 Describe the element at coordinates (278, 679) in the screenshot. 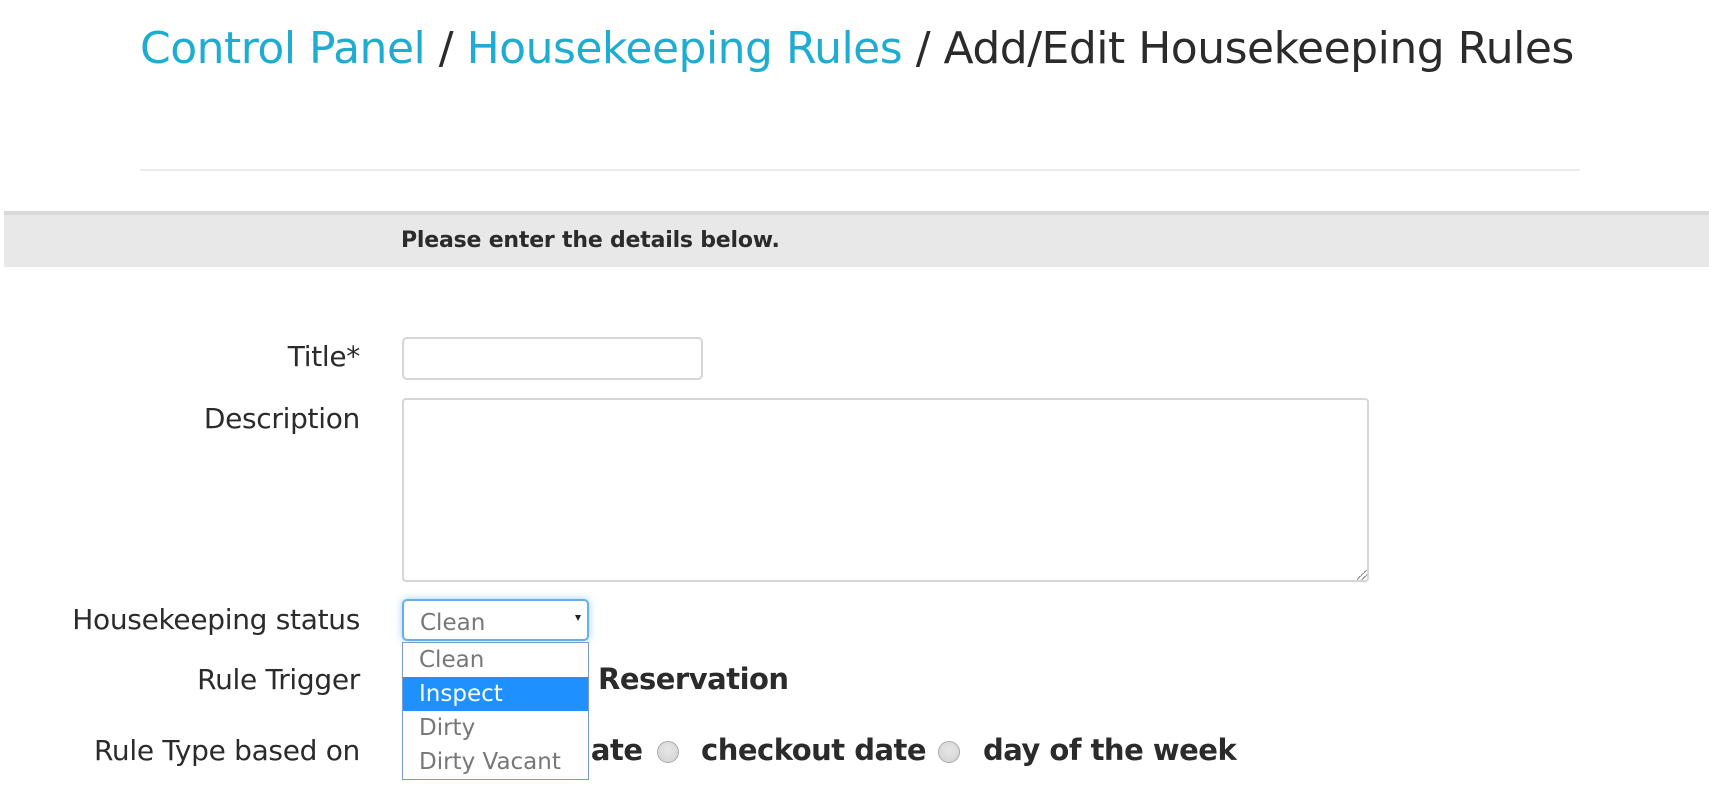

I see `rule-trigger-label: Rule Trigger` at that location.